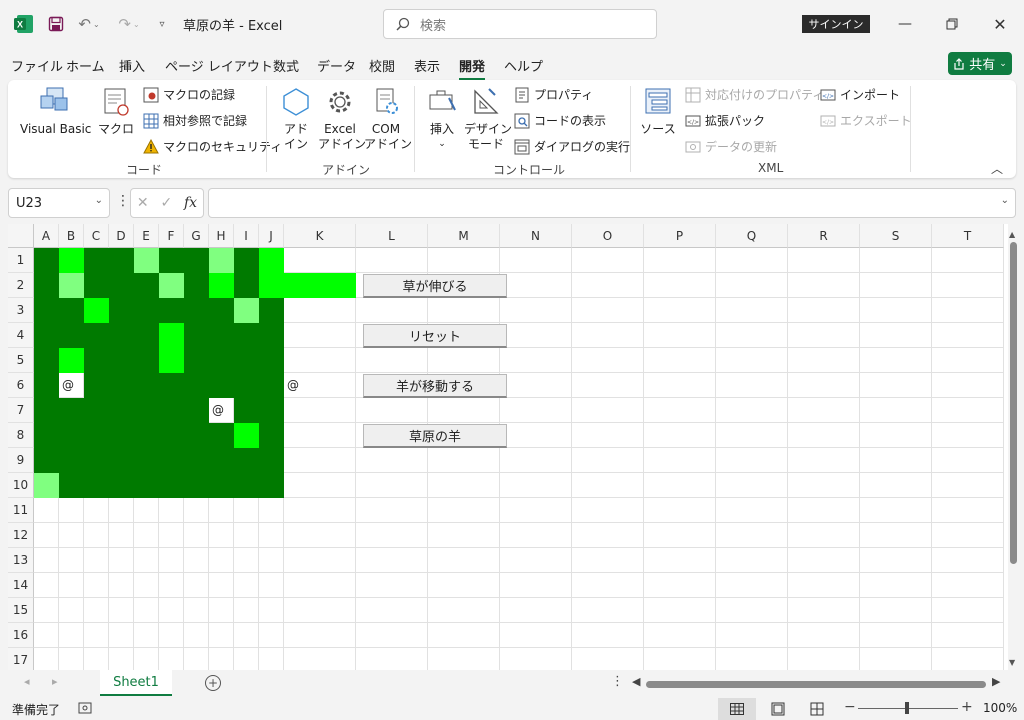 The height and width of the screenshot is (720, 1024). I want to click on sheep-cell: @, so click(221, 410).